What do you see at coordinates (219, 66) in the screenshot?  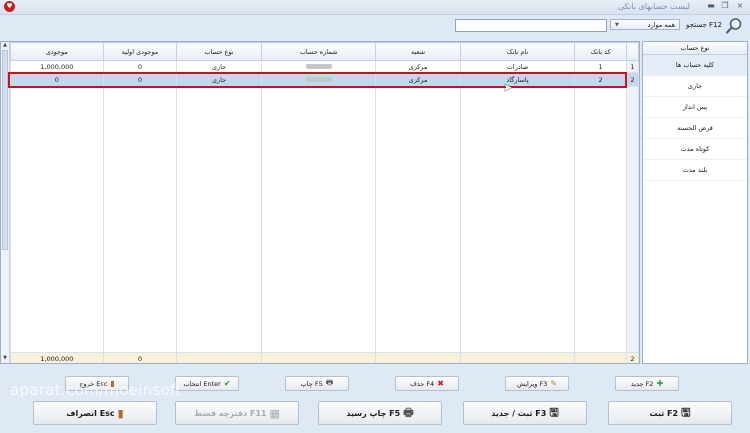 I see `cell-account-type: جاری` at bounding box center [219, 66].